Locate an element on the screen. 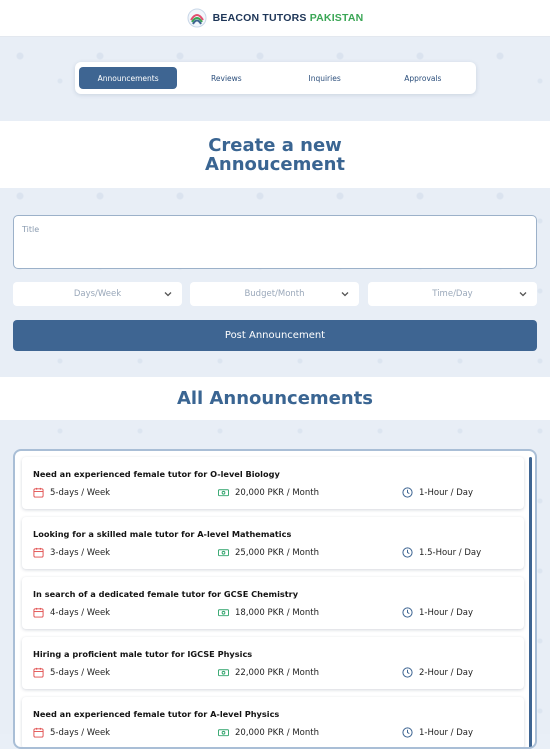  time-meta: 2-Hour / Day is located at coordinates (437, 672).